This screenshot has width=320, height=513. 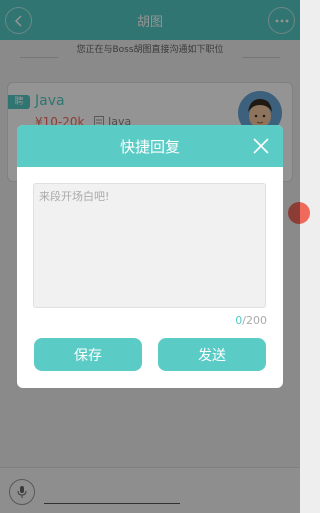 What do you see at coordinates (212, 354) in the screenshot?
I see `send-button: 发送` at bounding box center [212, 354].